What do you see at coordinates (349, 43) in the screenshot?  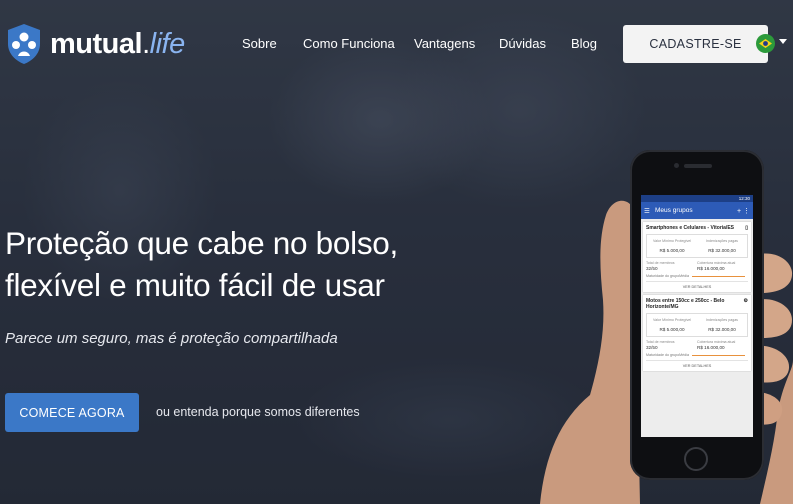 I see `nav-link-como-funciona: Como Funciona` at bounding box center [349, 43].